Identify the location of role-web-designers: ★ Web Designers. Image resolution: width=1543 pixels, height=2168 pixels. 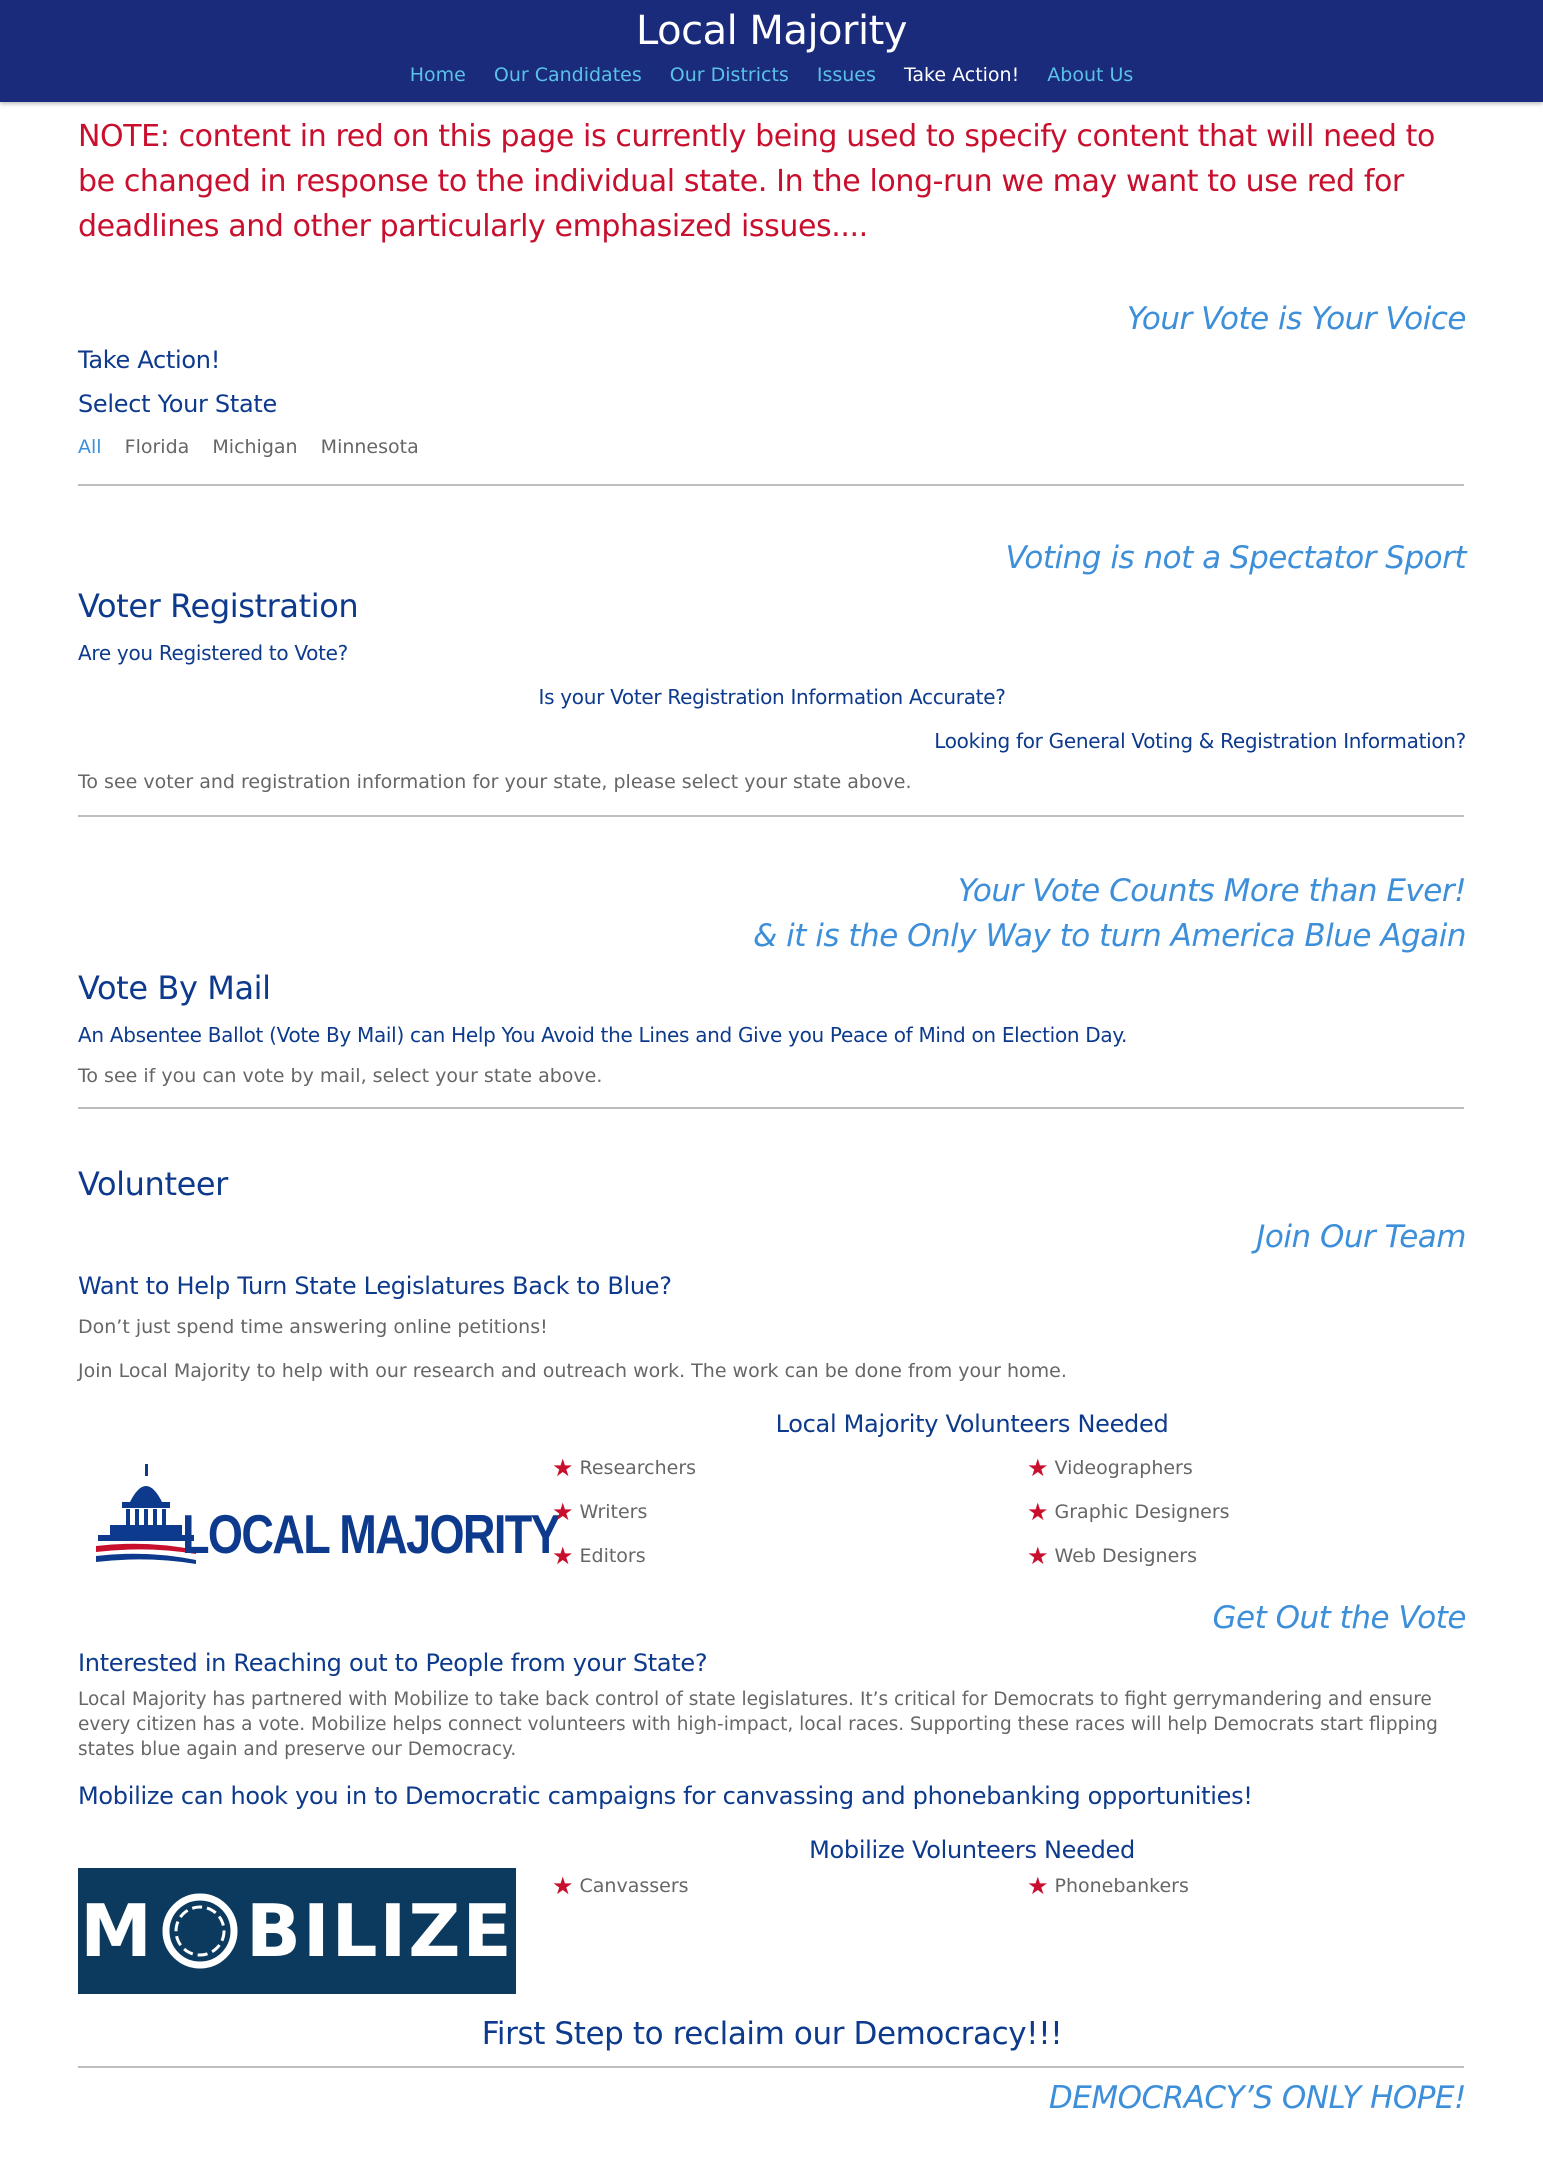
(1264, 1556).